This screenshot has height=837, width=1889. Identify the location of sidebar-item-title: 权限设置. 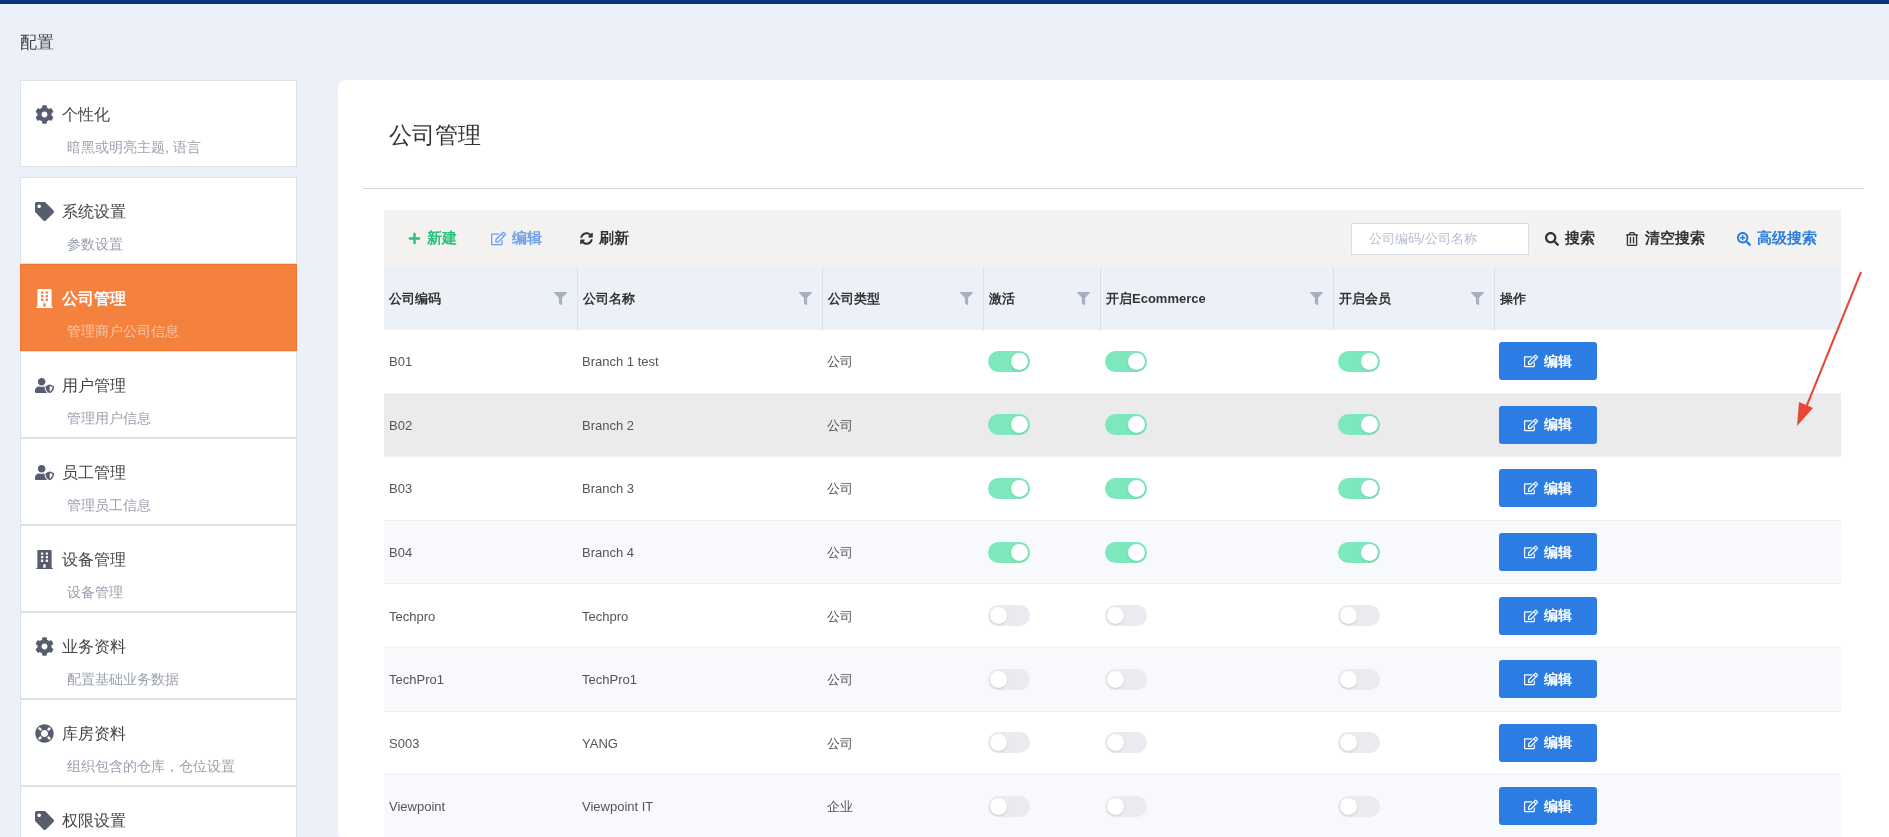
(94, 820).